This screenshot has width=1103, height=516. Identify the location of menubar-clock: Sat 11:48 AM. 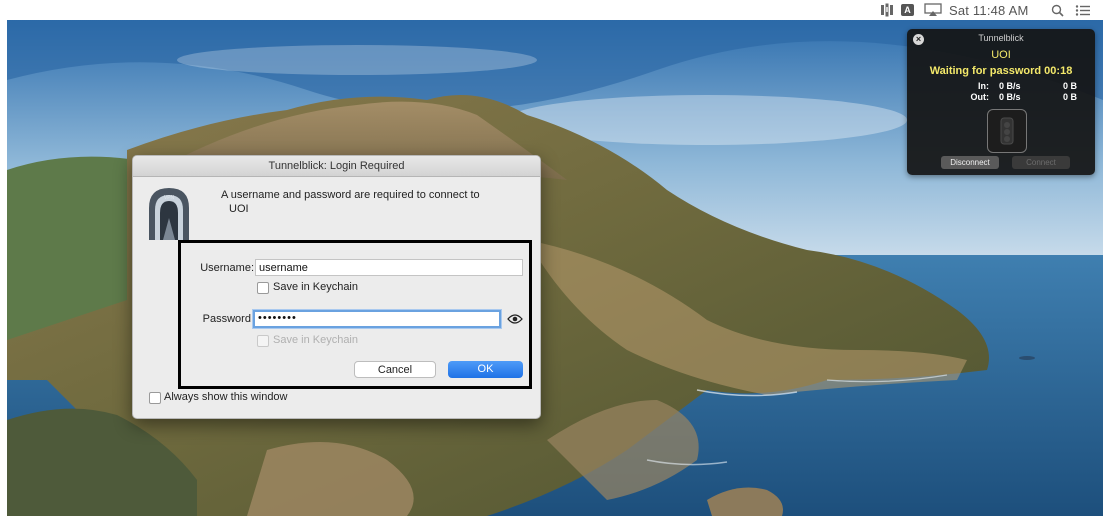
(989, 10).